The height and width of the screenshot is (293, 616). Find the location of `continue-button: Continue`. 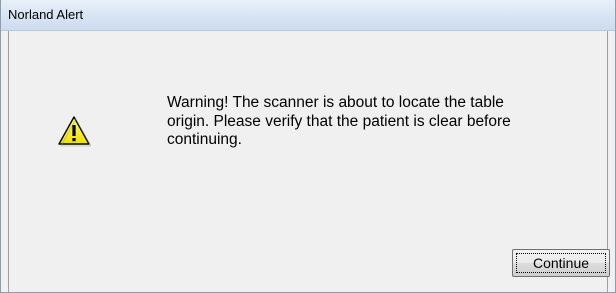

continue-button: Continue is located at coordinates (561, 263).